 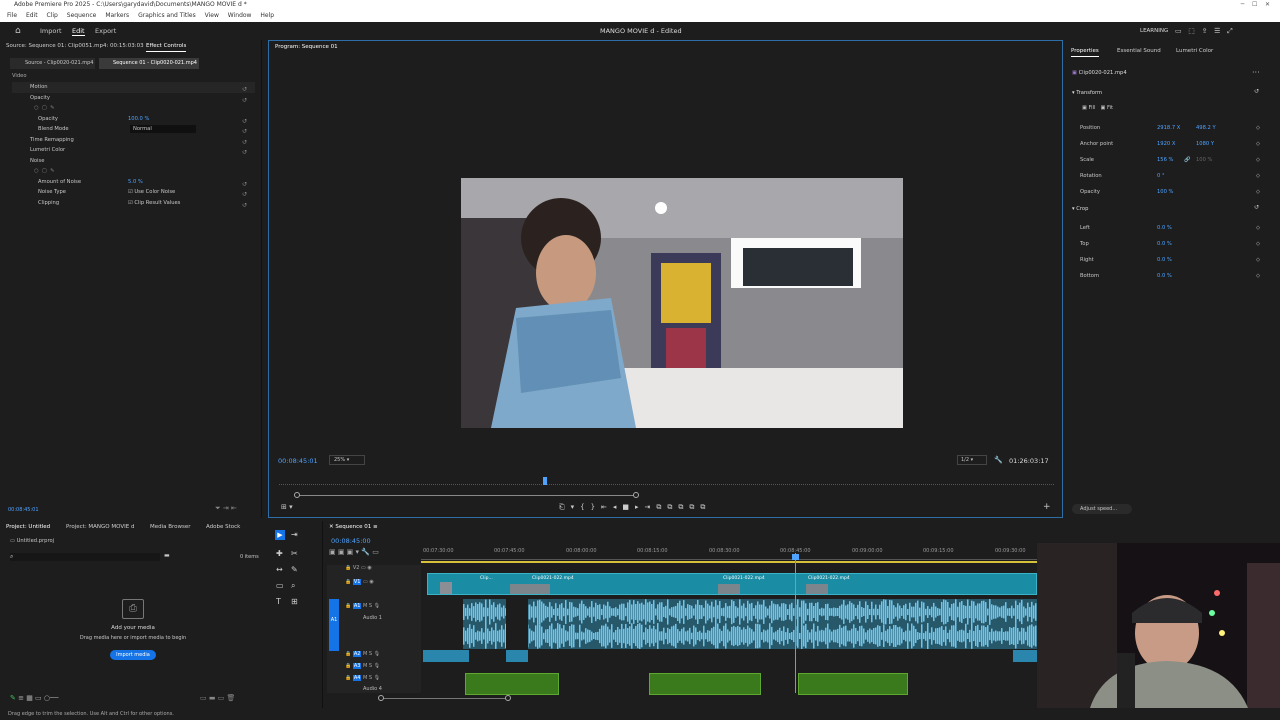 I want to click on effect-motion: Motion, so click(x=133, y=87).